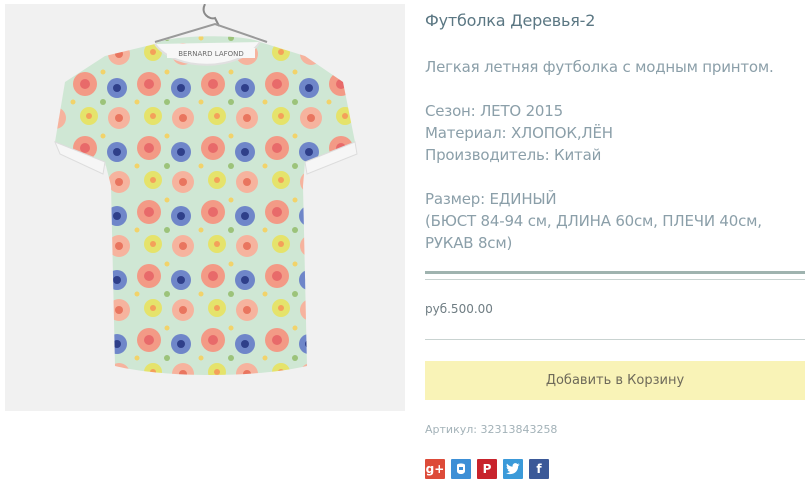 The height and width of the screenshot is (493, 811). Describe the element at coordinates (615, 272) in the screenshot. I see `divider-thick` at that location.